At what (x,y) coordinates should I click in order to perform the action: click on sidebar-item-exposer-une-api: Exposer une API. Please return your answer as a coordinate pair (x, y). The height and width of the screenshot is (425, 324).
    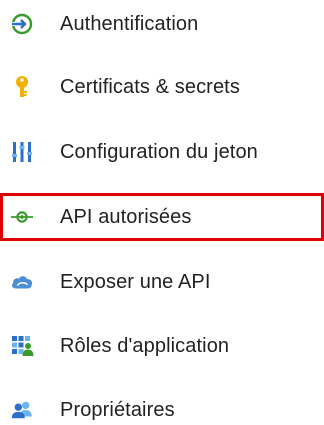
    Looking at the image, I should click on (162, 282).